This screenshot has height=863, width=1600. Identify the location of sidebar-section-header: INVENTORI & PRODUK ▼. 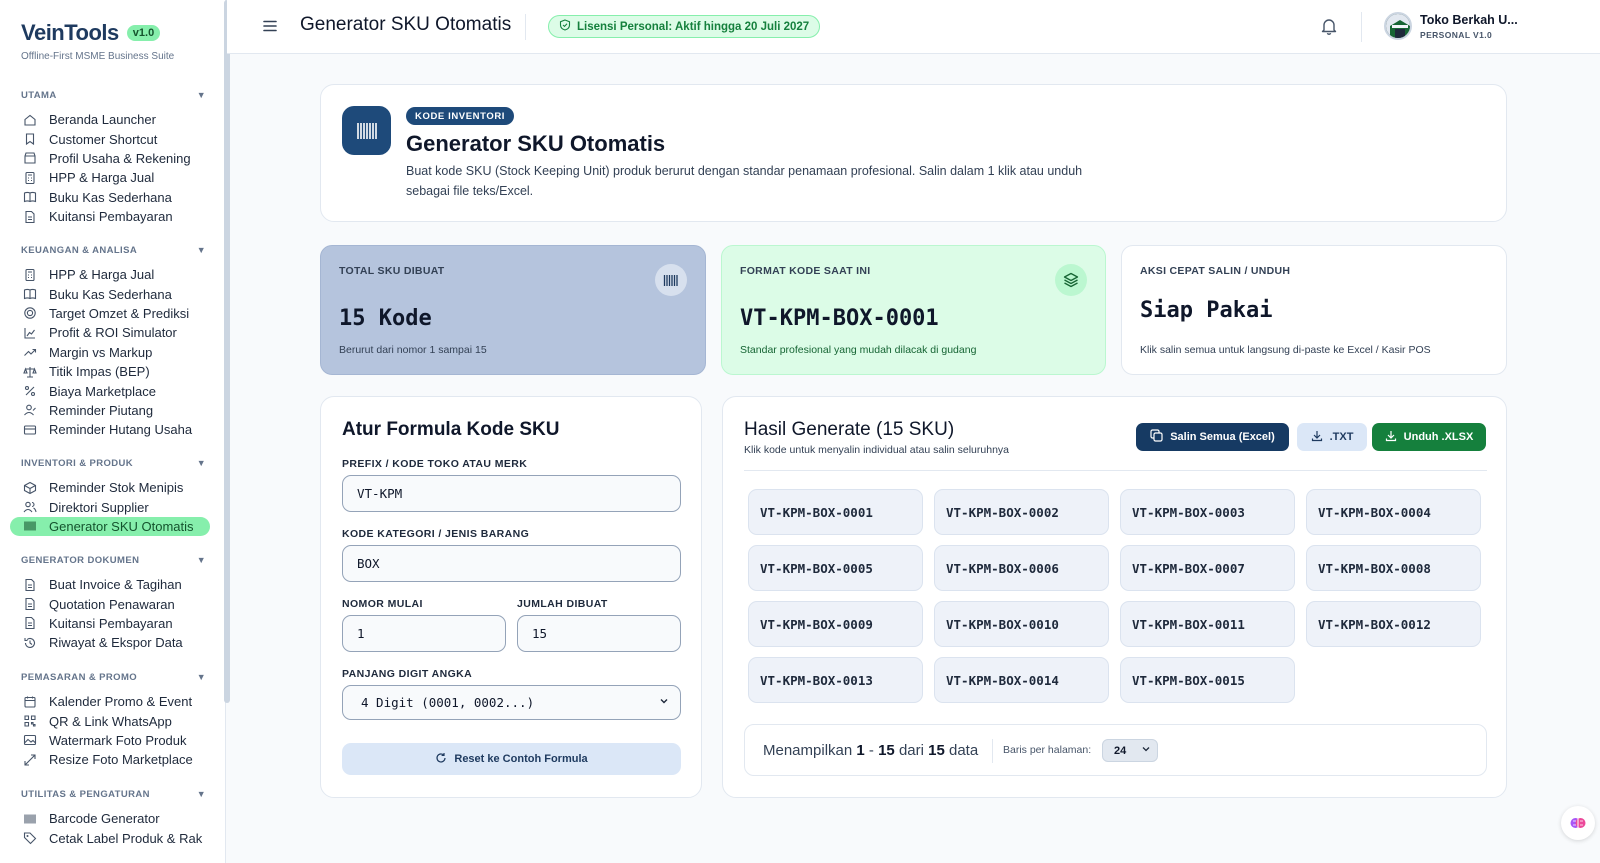
(113, 463).